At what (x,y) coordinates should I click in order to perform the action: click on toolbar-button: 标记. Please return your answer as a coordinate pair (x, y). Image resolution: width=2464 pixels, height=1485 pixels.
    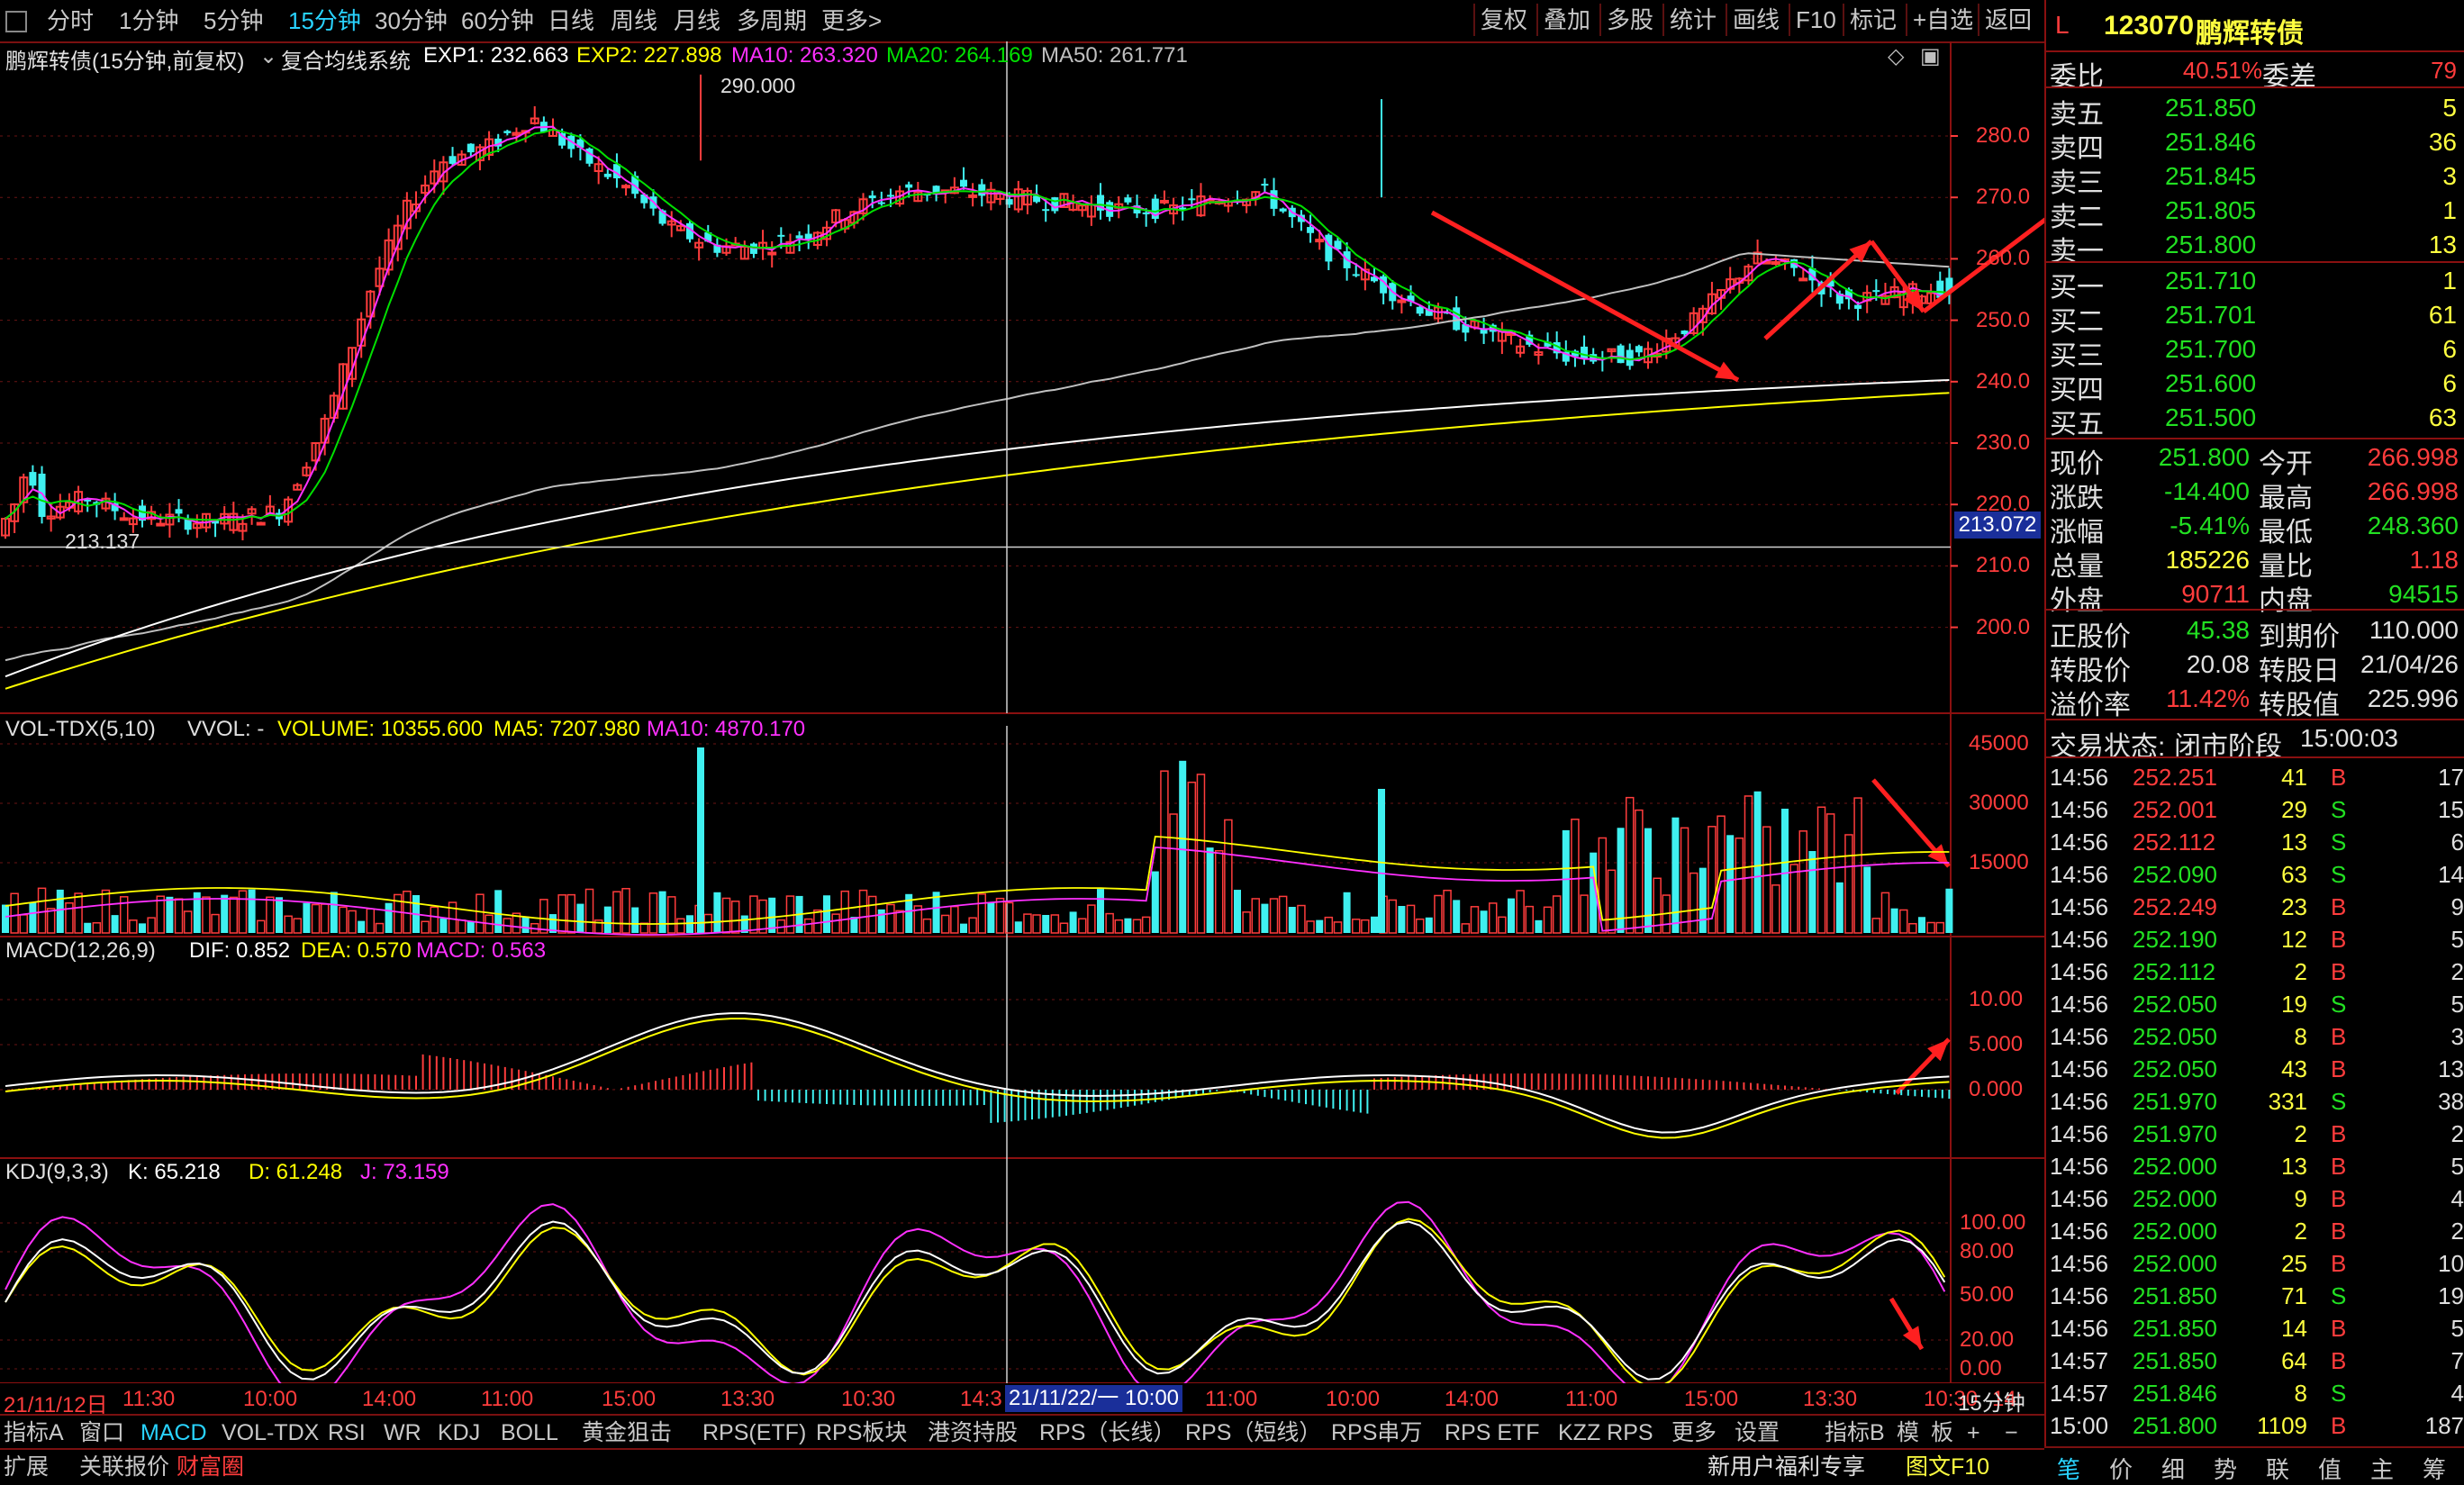
    Looking at the image, I should click on (1872, 20).